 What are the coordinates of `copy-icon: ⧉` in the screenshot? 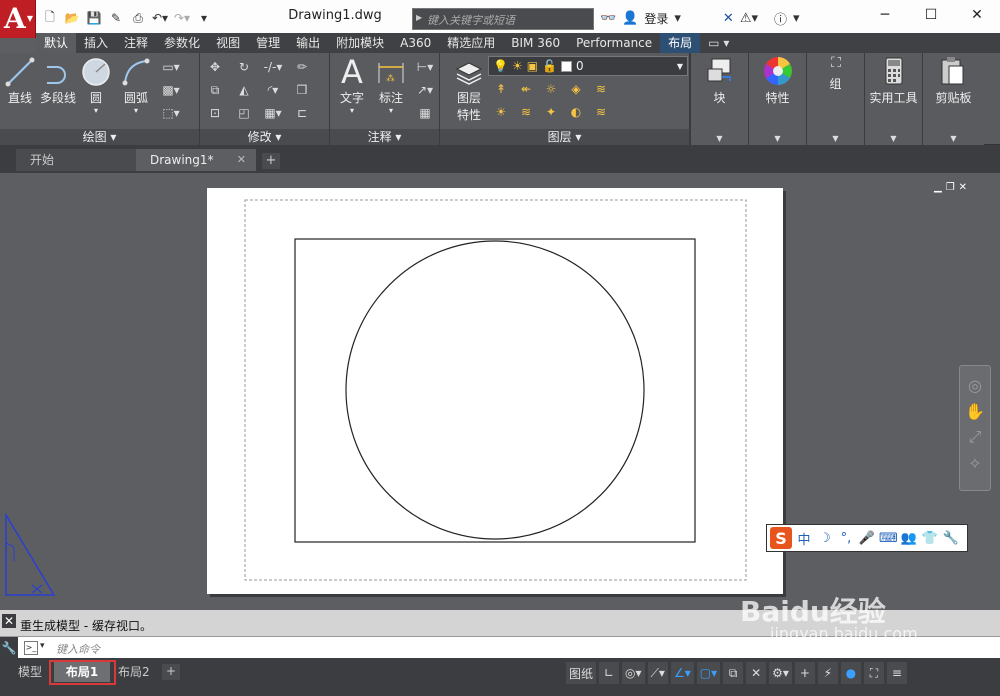 It's located at (215, 90).